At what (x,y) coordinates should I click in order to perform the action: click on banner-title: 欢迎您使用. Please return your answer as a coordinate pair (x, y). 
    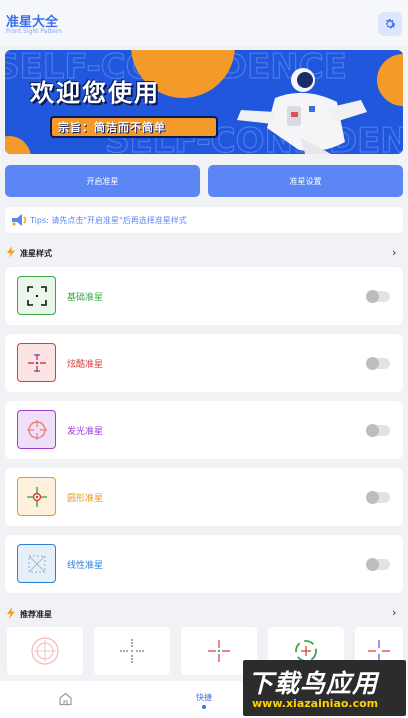
    Looking at the image, I should click on (95, 93).